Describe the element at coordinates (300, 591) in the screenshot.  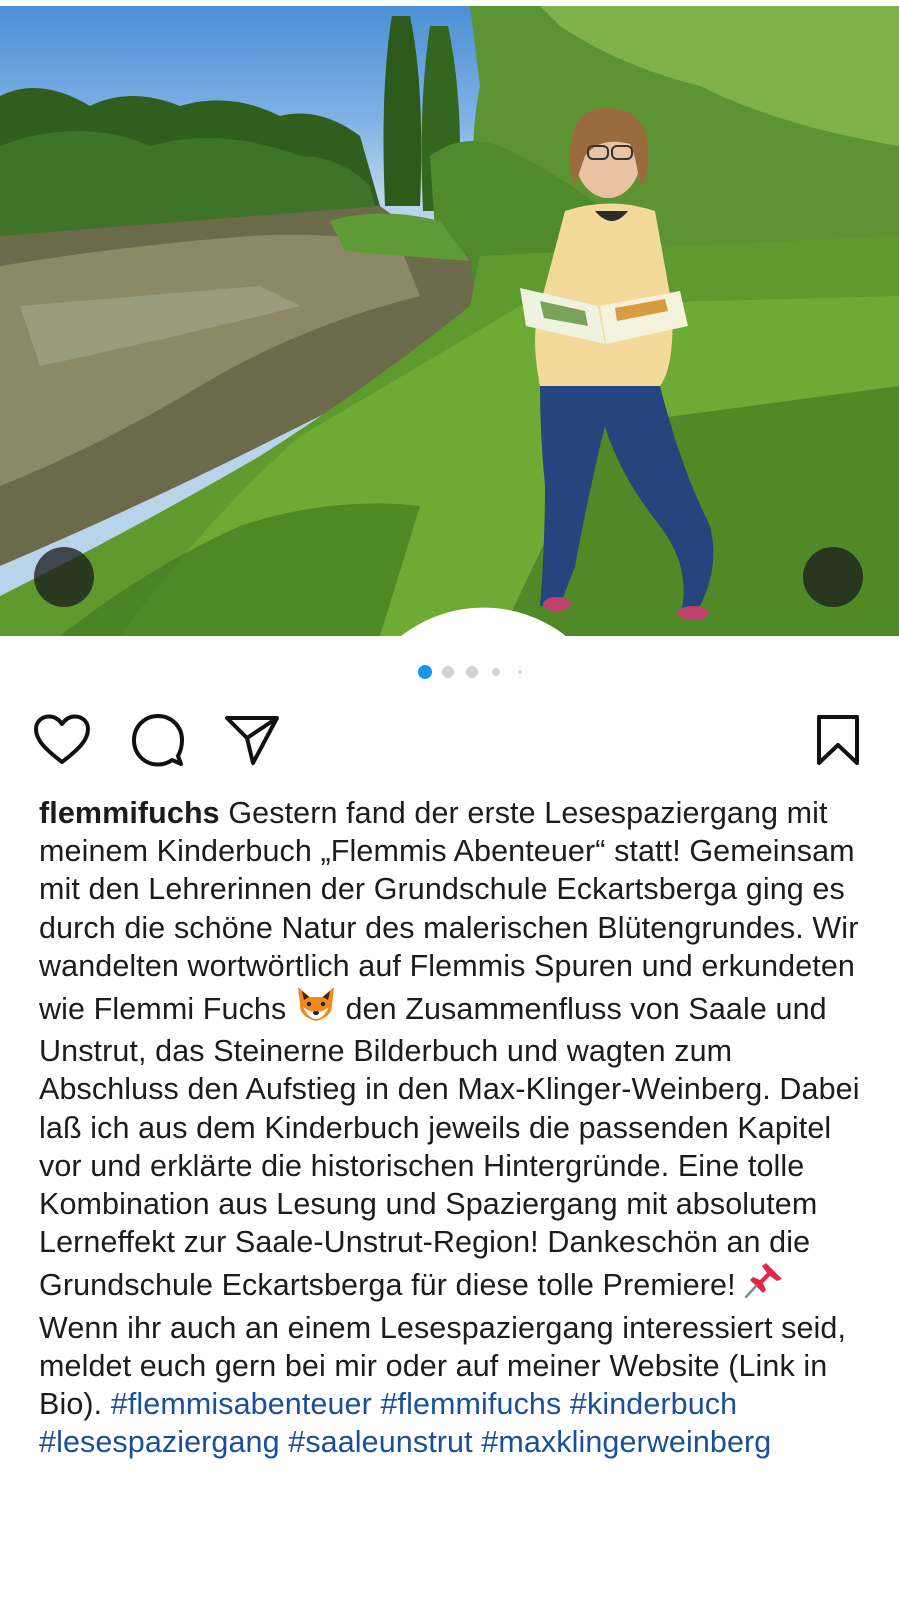
I see `tagged-people-button` at that location.